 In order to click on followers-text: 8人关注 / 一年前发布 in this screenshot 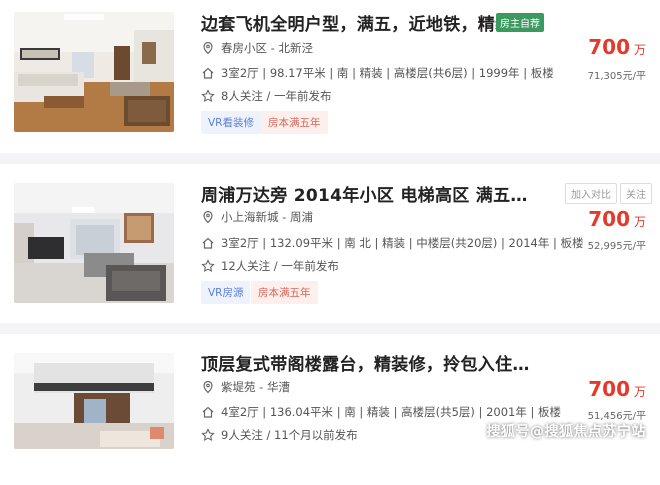, I will do `click(276, 96)`.